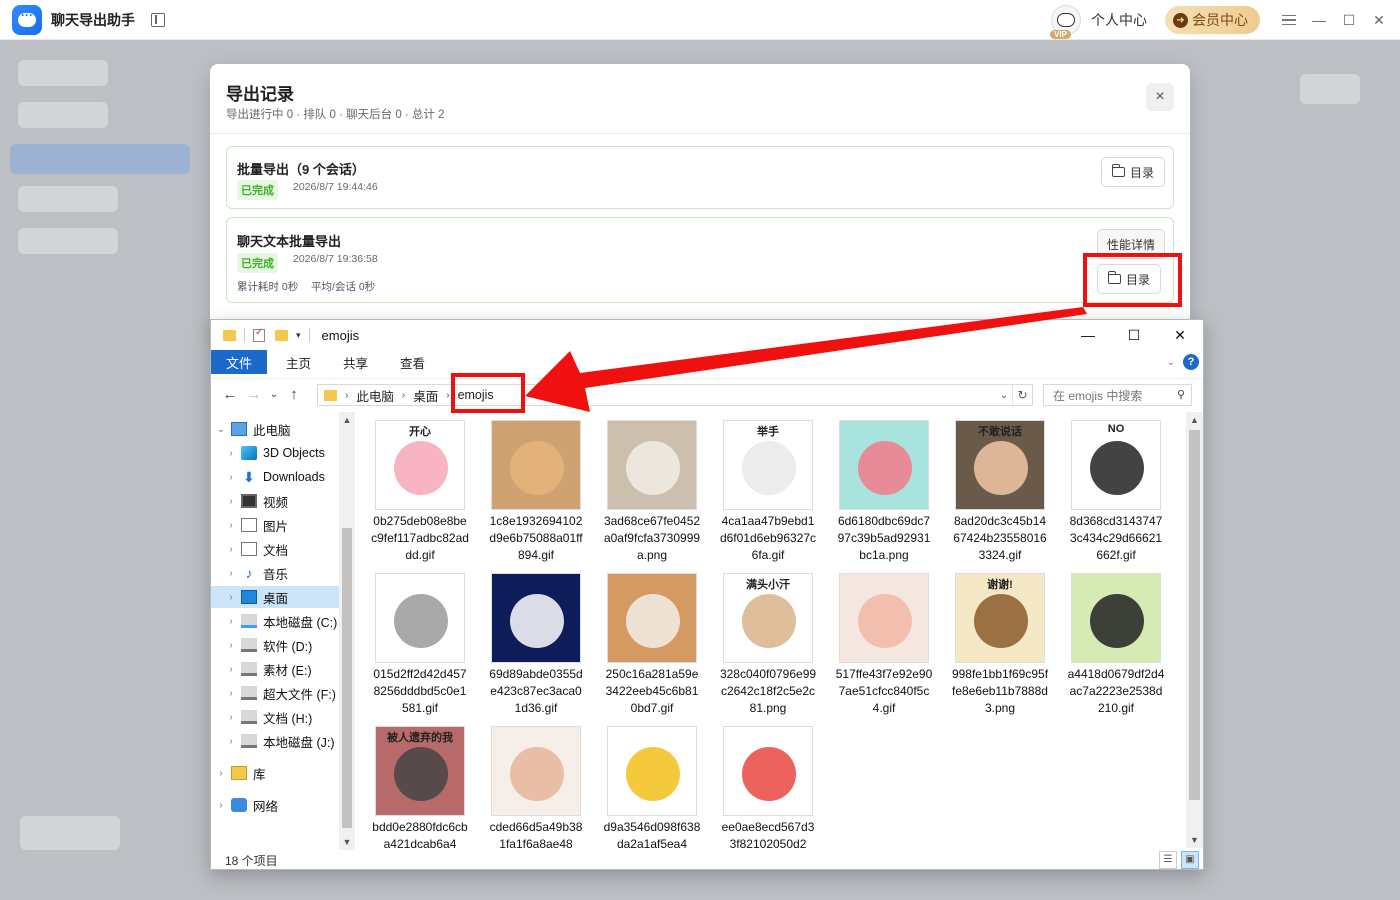 This screenshot has width=1400, height=900. Describe the element at coordinates (281, 335) in the screenshot. I see `new-folder-icon` at that location.